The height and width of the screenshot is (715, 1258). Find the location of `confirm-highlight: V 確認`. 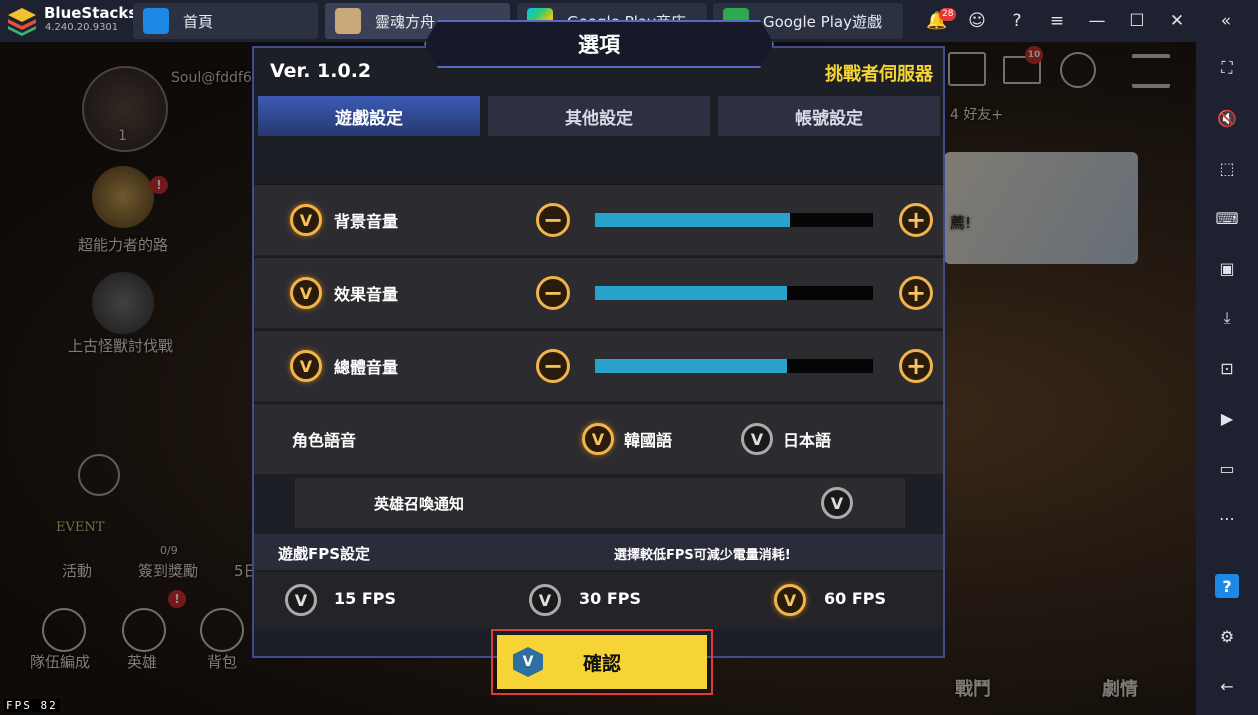

confirm-highlight: V 確認 is located at coordinates (602, 662).